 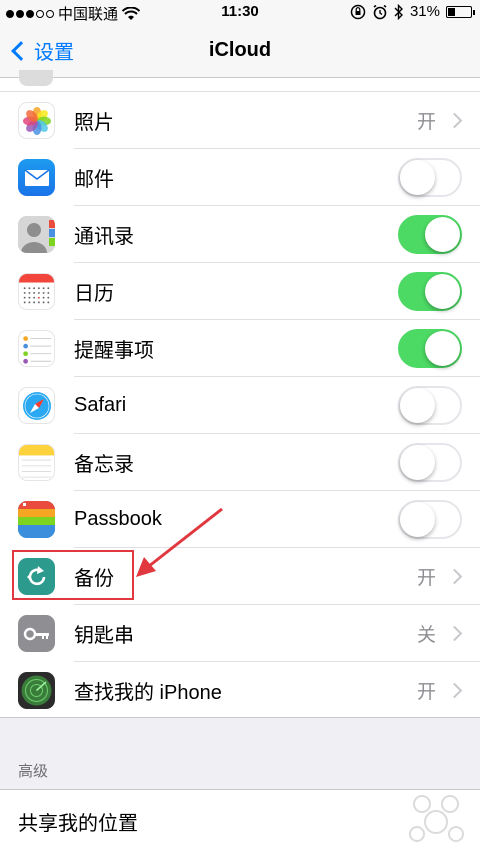 I want to click on status-bar: 中国联通 11:30 31%, so click(x=240, y=12).